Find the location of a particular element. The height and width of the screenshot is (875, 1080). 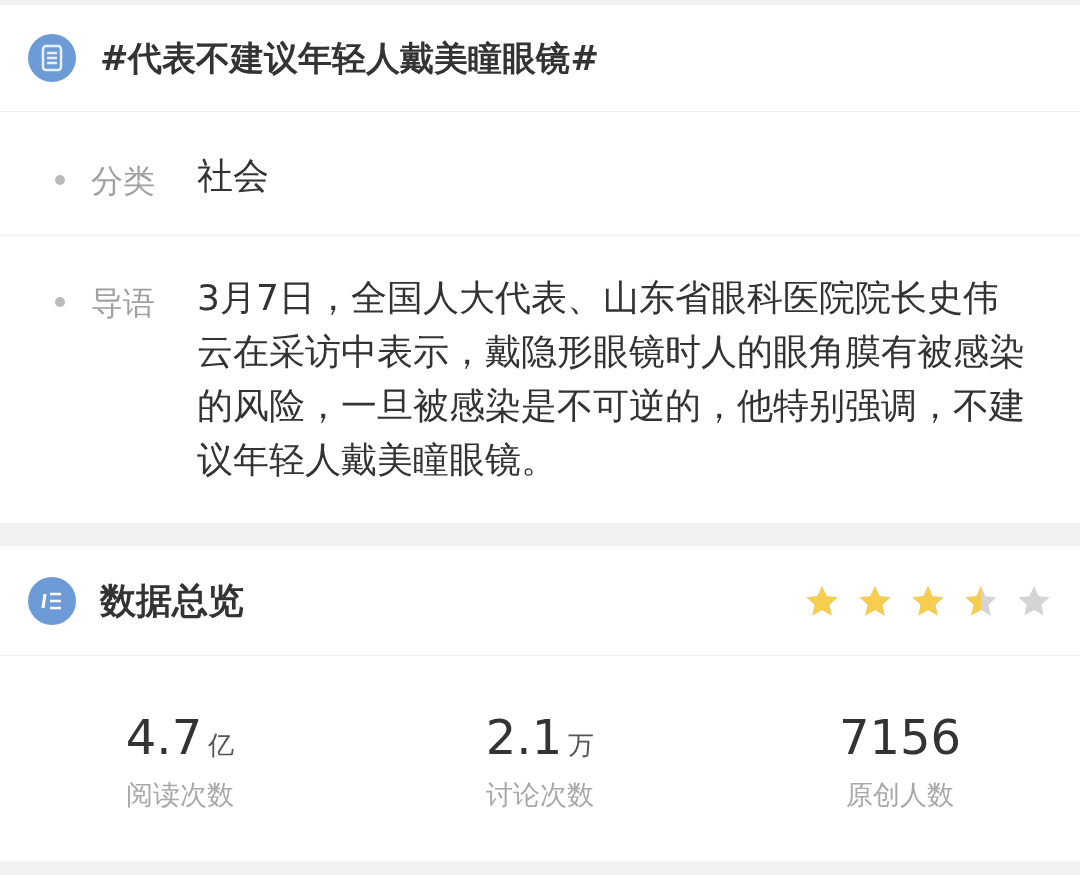

stat-label: 讨论次数 is located at coordinates (540, 795).